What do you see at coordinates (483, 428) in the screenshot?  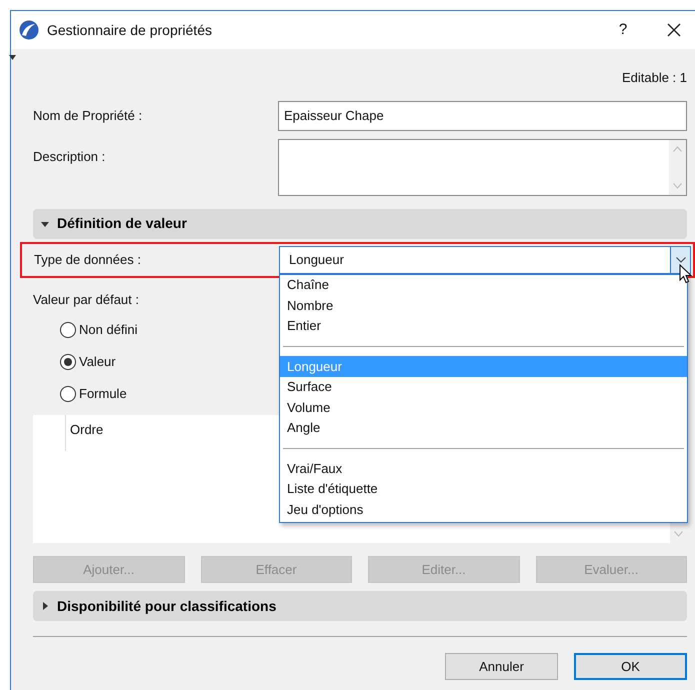 I see `dropdown-option: Angle` at bounding box center [483, 428].